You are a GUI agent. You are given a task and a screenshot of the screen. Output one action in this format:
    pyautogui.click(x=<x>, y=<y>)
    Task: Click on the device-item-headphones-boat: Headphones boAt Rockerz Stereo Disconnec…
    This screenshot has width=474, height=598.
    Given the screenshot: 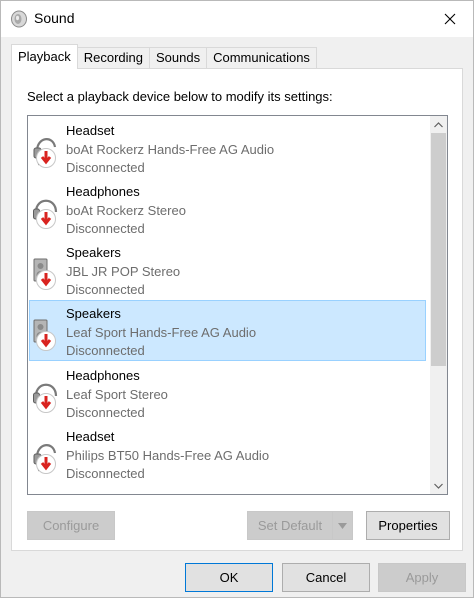 What is the action you would take?
    pyautogui.click(x=227, y=208)
    